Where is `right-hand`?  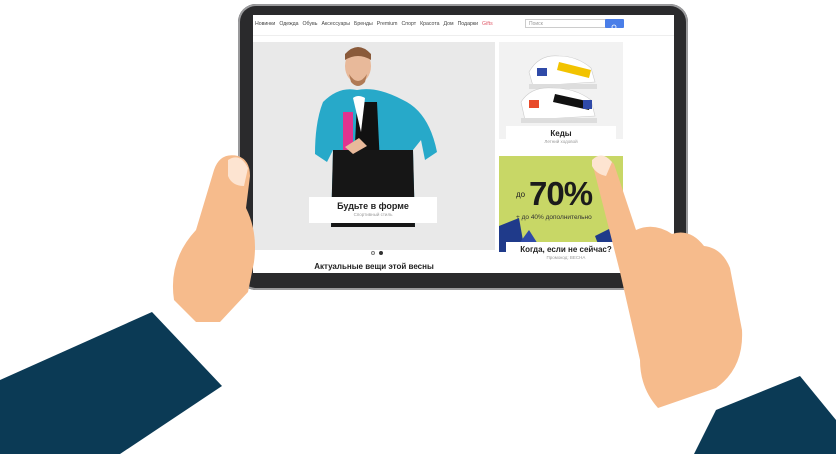 right-hand is located at coordinates (667, 282).